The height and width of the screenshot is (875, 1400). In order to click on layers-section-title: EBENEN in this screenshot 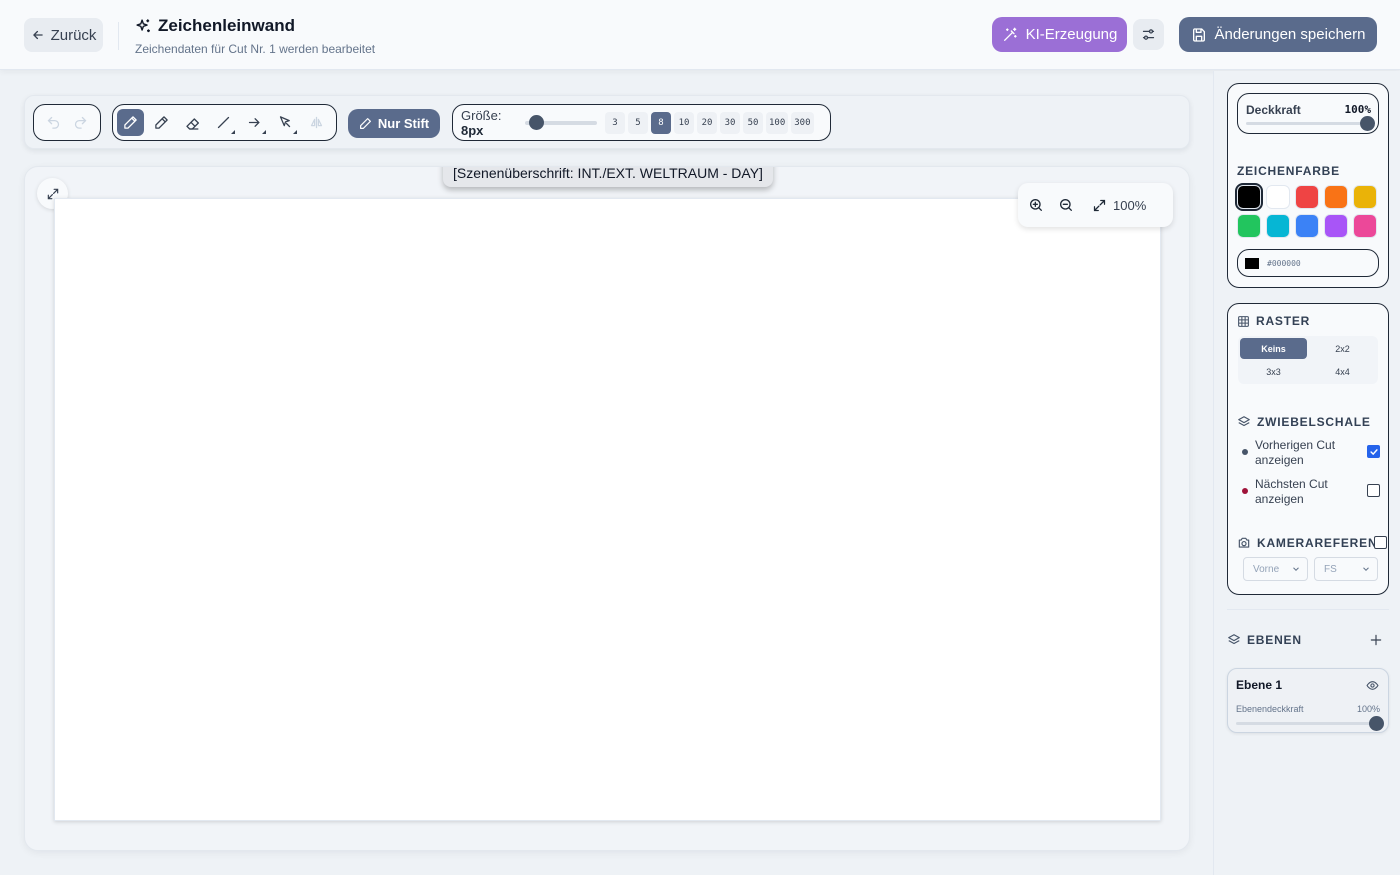, I will do `click(1264, 640)`.